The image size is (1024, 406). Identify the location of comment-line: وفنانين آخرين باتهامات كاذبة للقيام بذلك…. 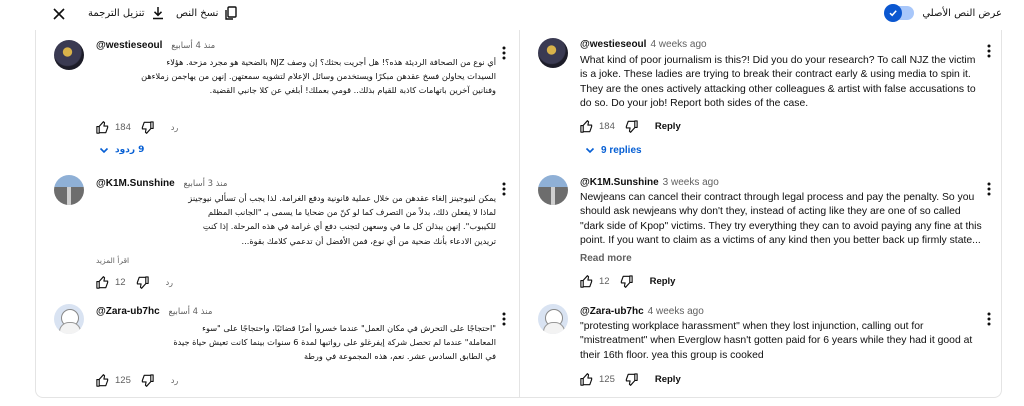
(352, 90).